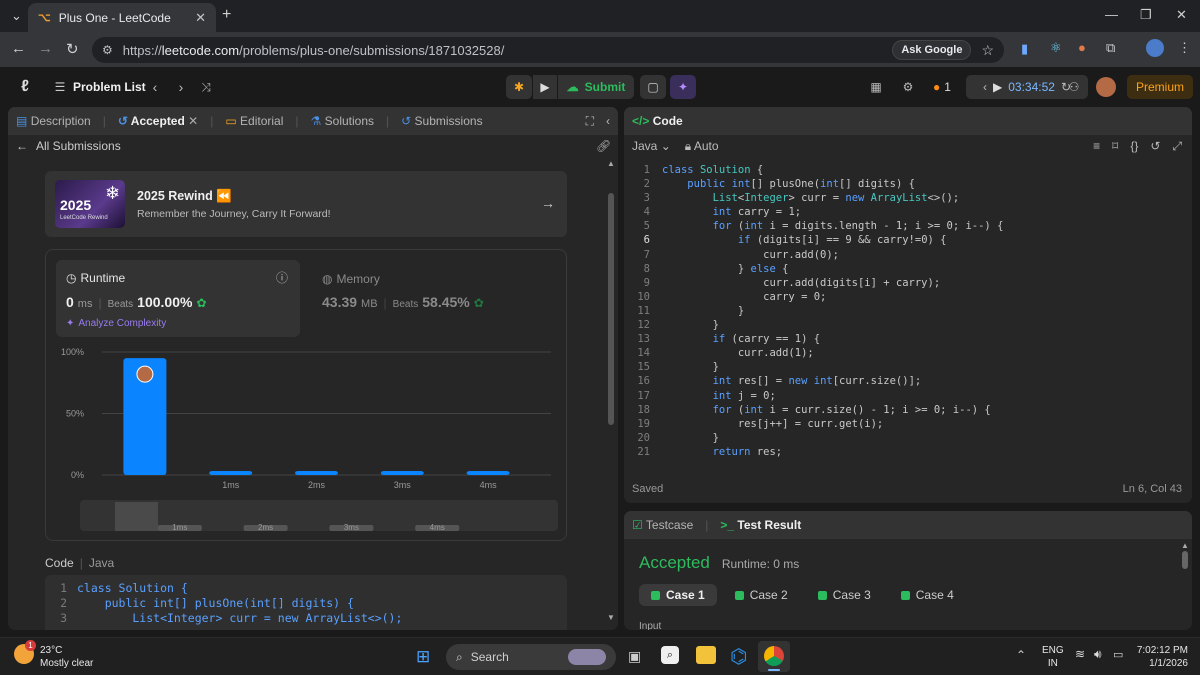 The image size is (1200, 675). I want to click on braces-icon: {}, so click(1134, 146).